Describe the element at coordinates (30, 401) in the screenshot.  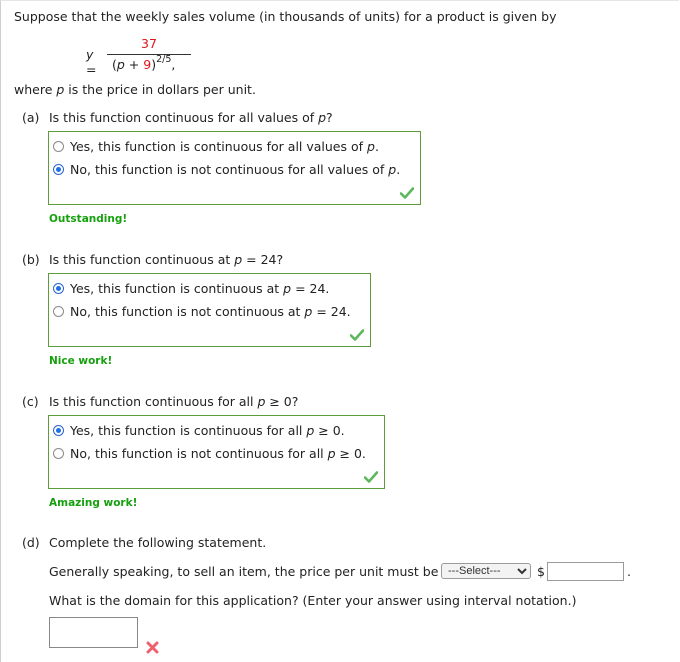
I see `part-c-label: (c)` at that location.